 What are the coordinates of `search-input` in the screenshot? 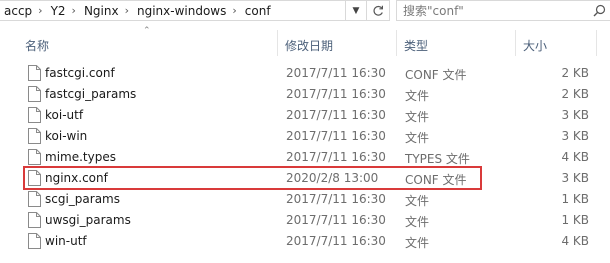 It's located at (492, 10).